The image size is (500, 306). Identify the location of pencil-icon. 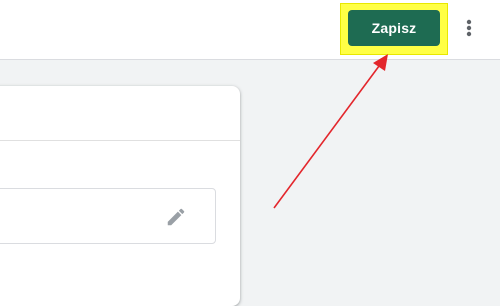
(176, 217).